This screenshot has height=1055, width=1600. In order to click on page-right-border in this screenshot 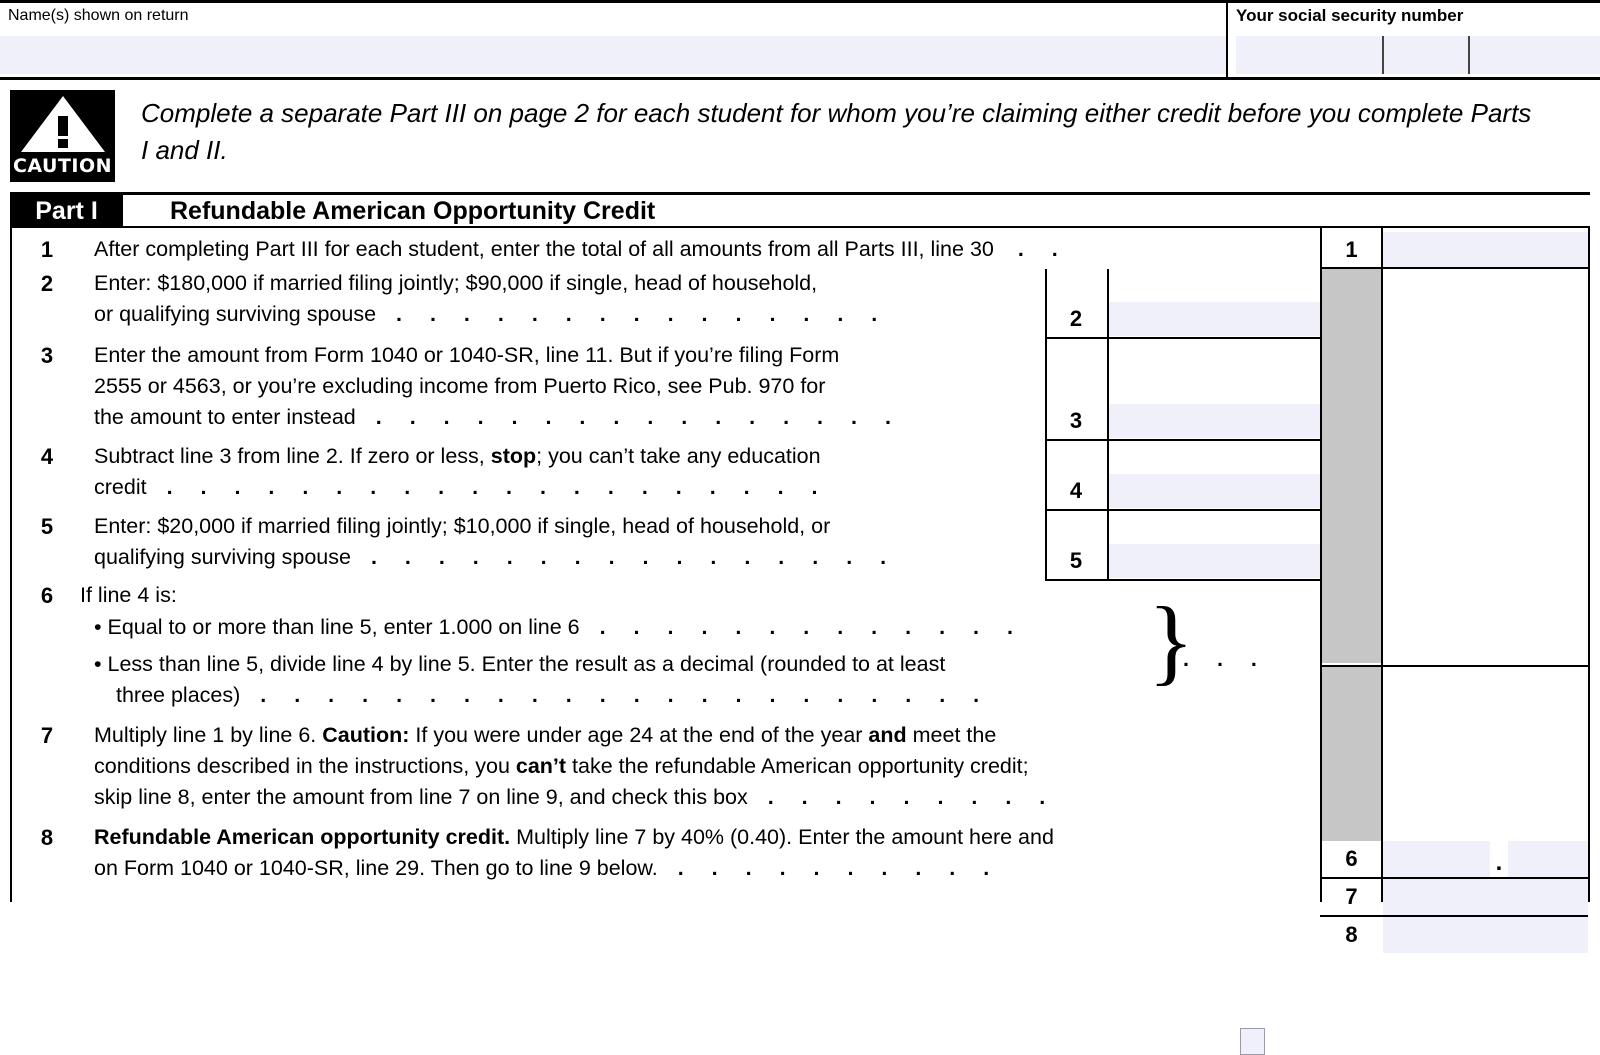, I will do `click(1589, 565)`.